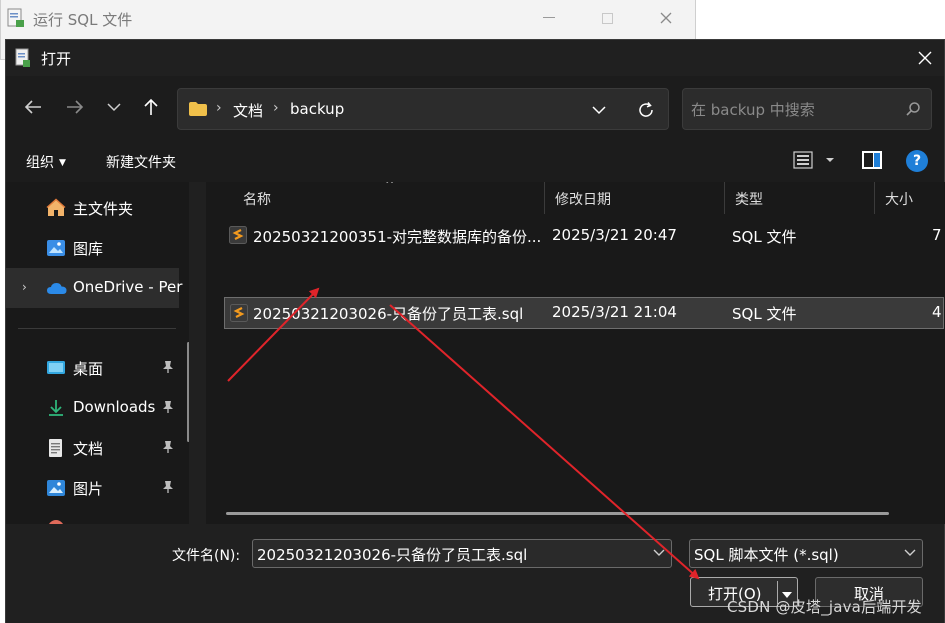  I want to click on help-icon: ?, so click(917, 161).